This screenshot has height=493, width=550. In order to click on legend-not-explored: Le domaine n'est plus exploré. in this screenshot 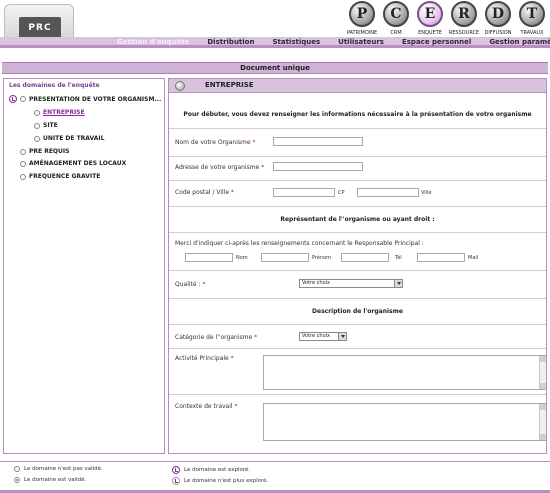, I will do `click(220, 481)`.